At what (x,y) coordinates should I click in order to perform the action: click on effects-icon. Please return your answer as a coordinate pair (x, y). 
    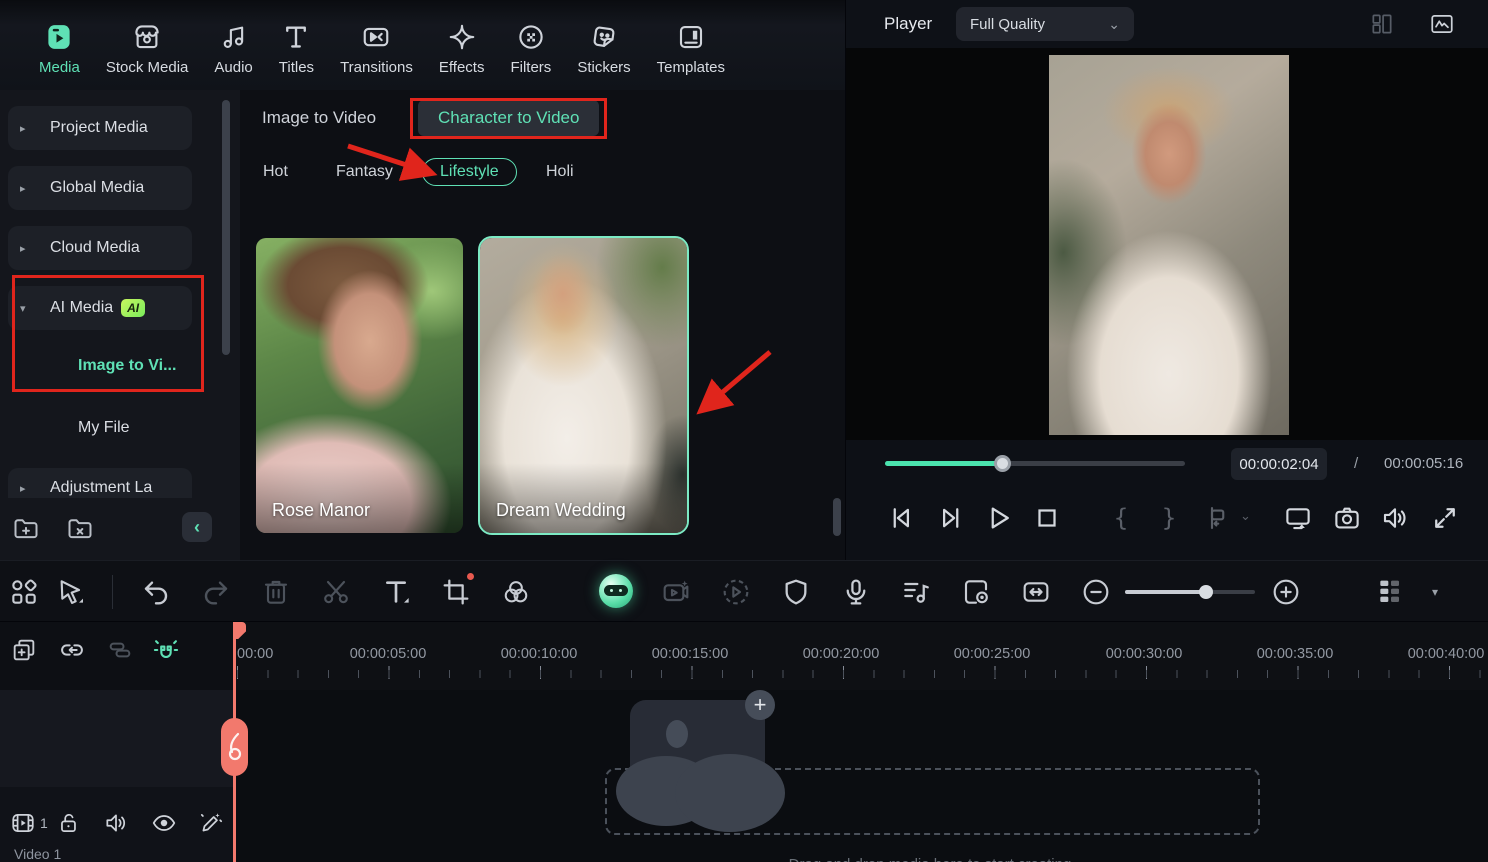
    Looking at the image, I should click on (461, 37).